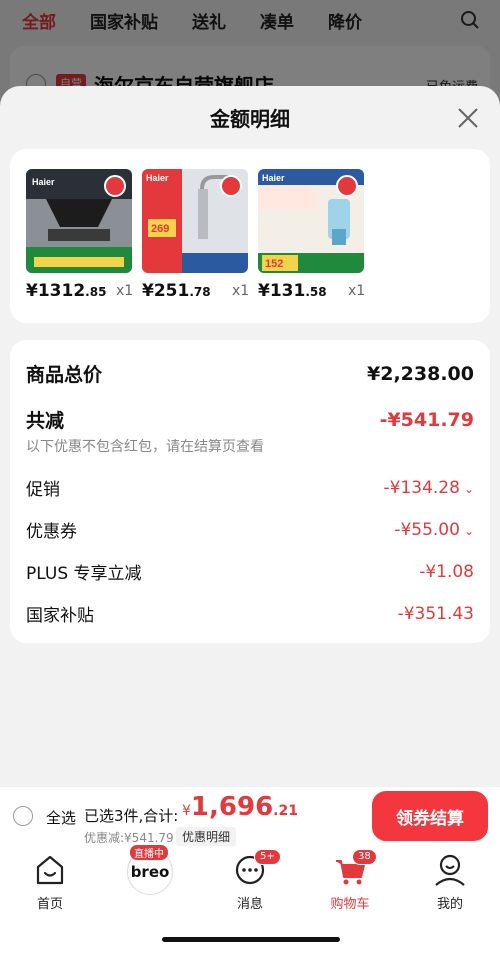 This screenshot has width=500, height=953. What do you see at coordinates (364, 857) in the screenshot?
I see `cart-badge: 38` at bounding box center [364, 857].